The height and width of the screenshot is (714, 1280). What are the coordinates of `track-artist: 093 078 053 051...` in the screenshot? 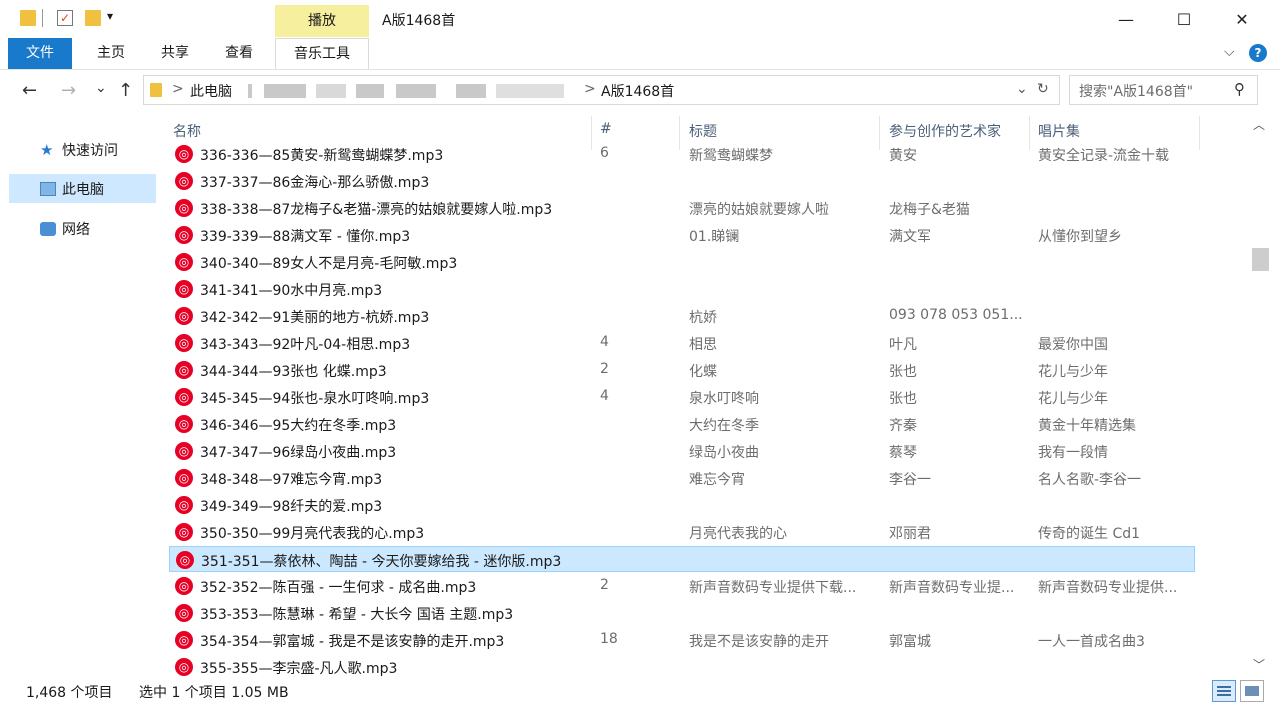 It's located at (956, 315).